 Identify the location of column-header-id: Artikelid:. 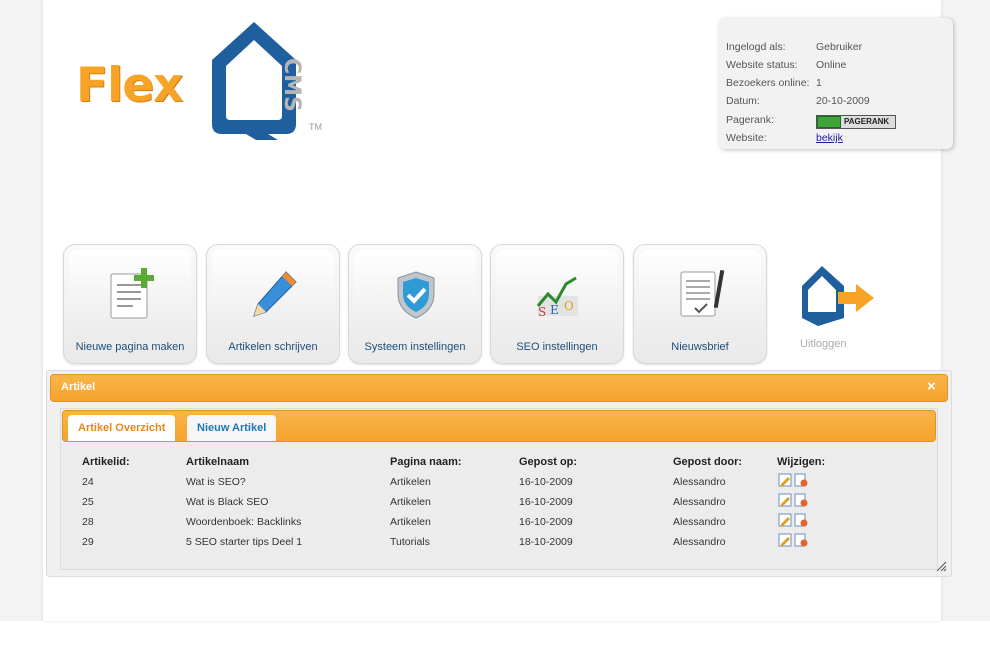
(106, 462).